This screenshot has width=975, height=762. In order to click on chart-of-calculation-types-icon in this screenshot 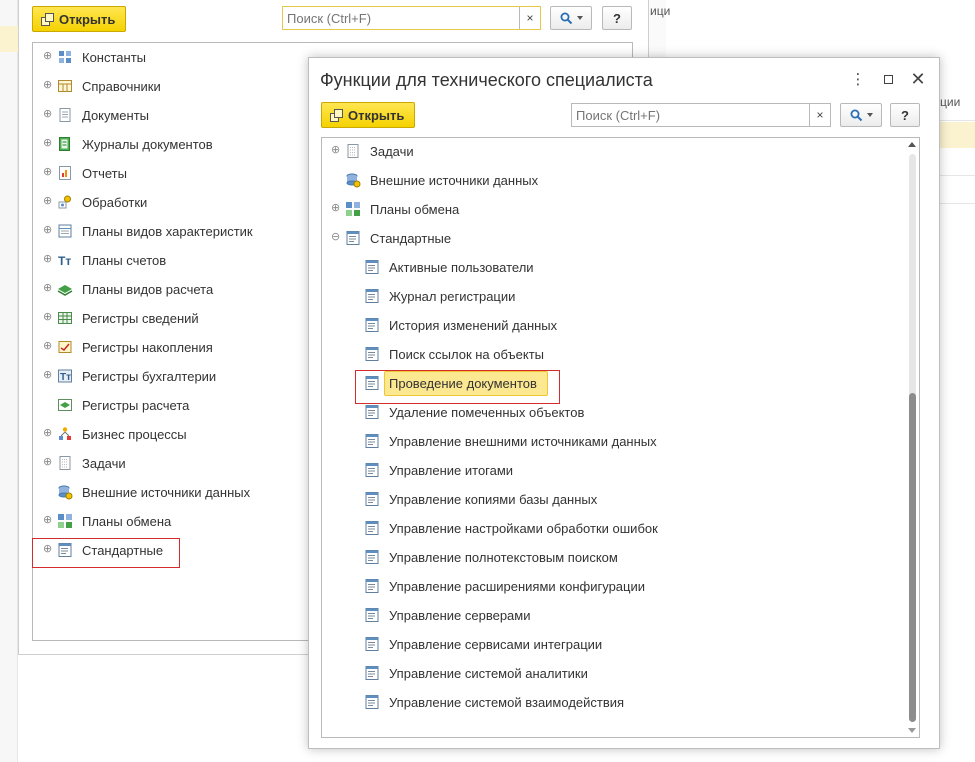, I will do `click(65, 289)`.